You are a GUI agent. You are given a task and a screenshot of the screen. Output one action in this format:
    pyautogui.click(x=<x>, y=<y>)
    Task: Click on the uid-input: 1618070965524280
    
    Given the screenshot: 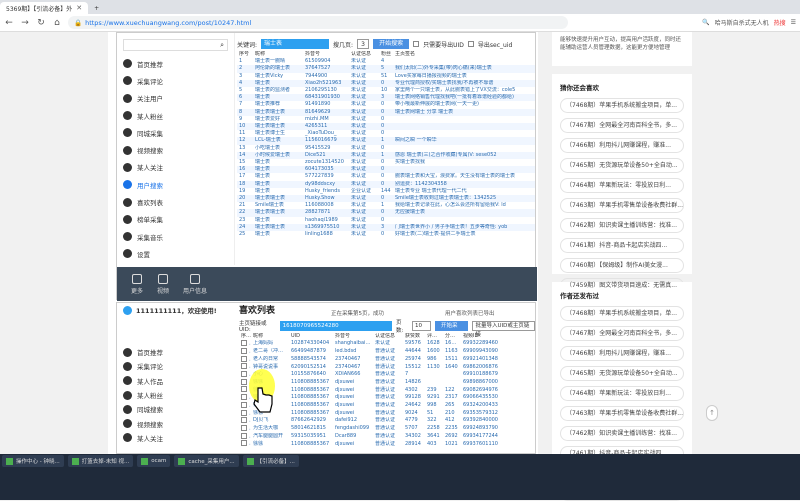 What is the action you would take?
    pyautogui.click(x=335, y=326)
    